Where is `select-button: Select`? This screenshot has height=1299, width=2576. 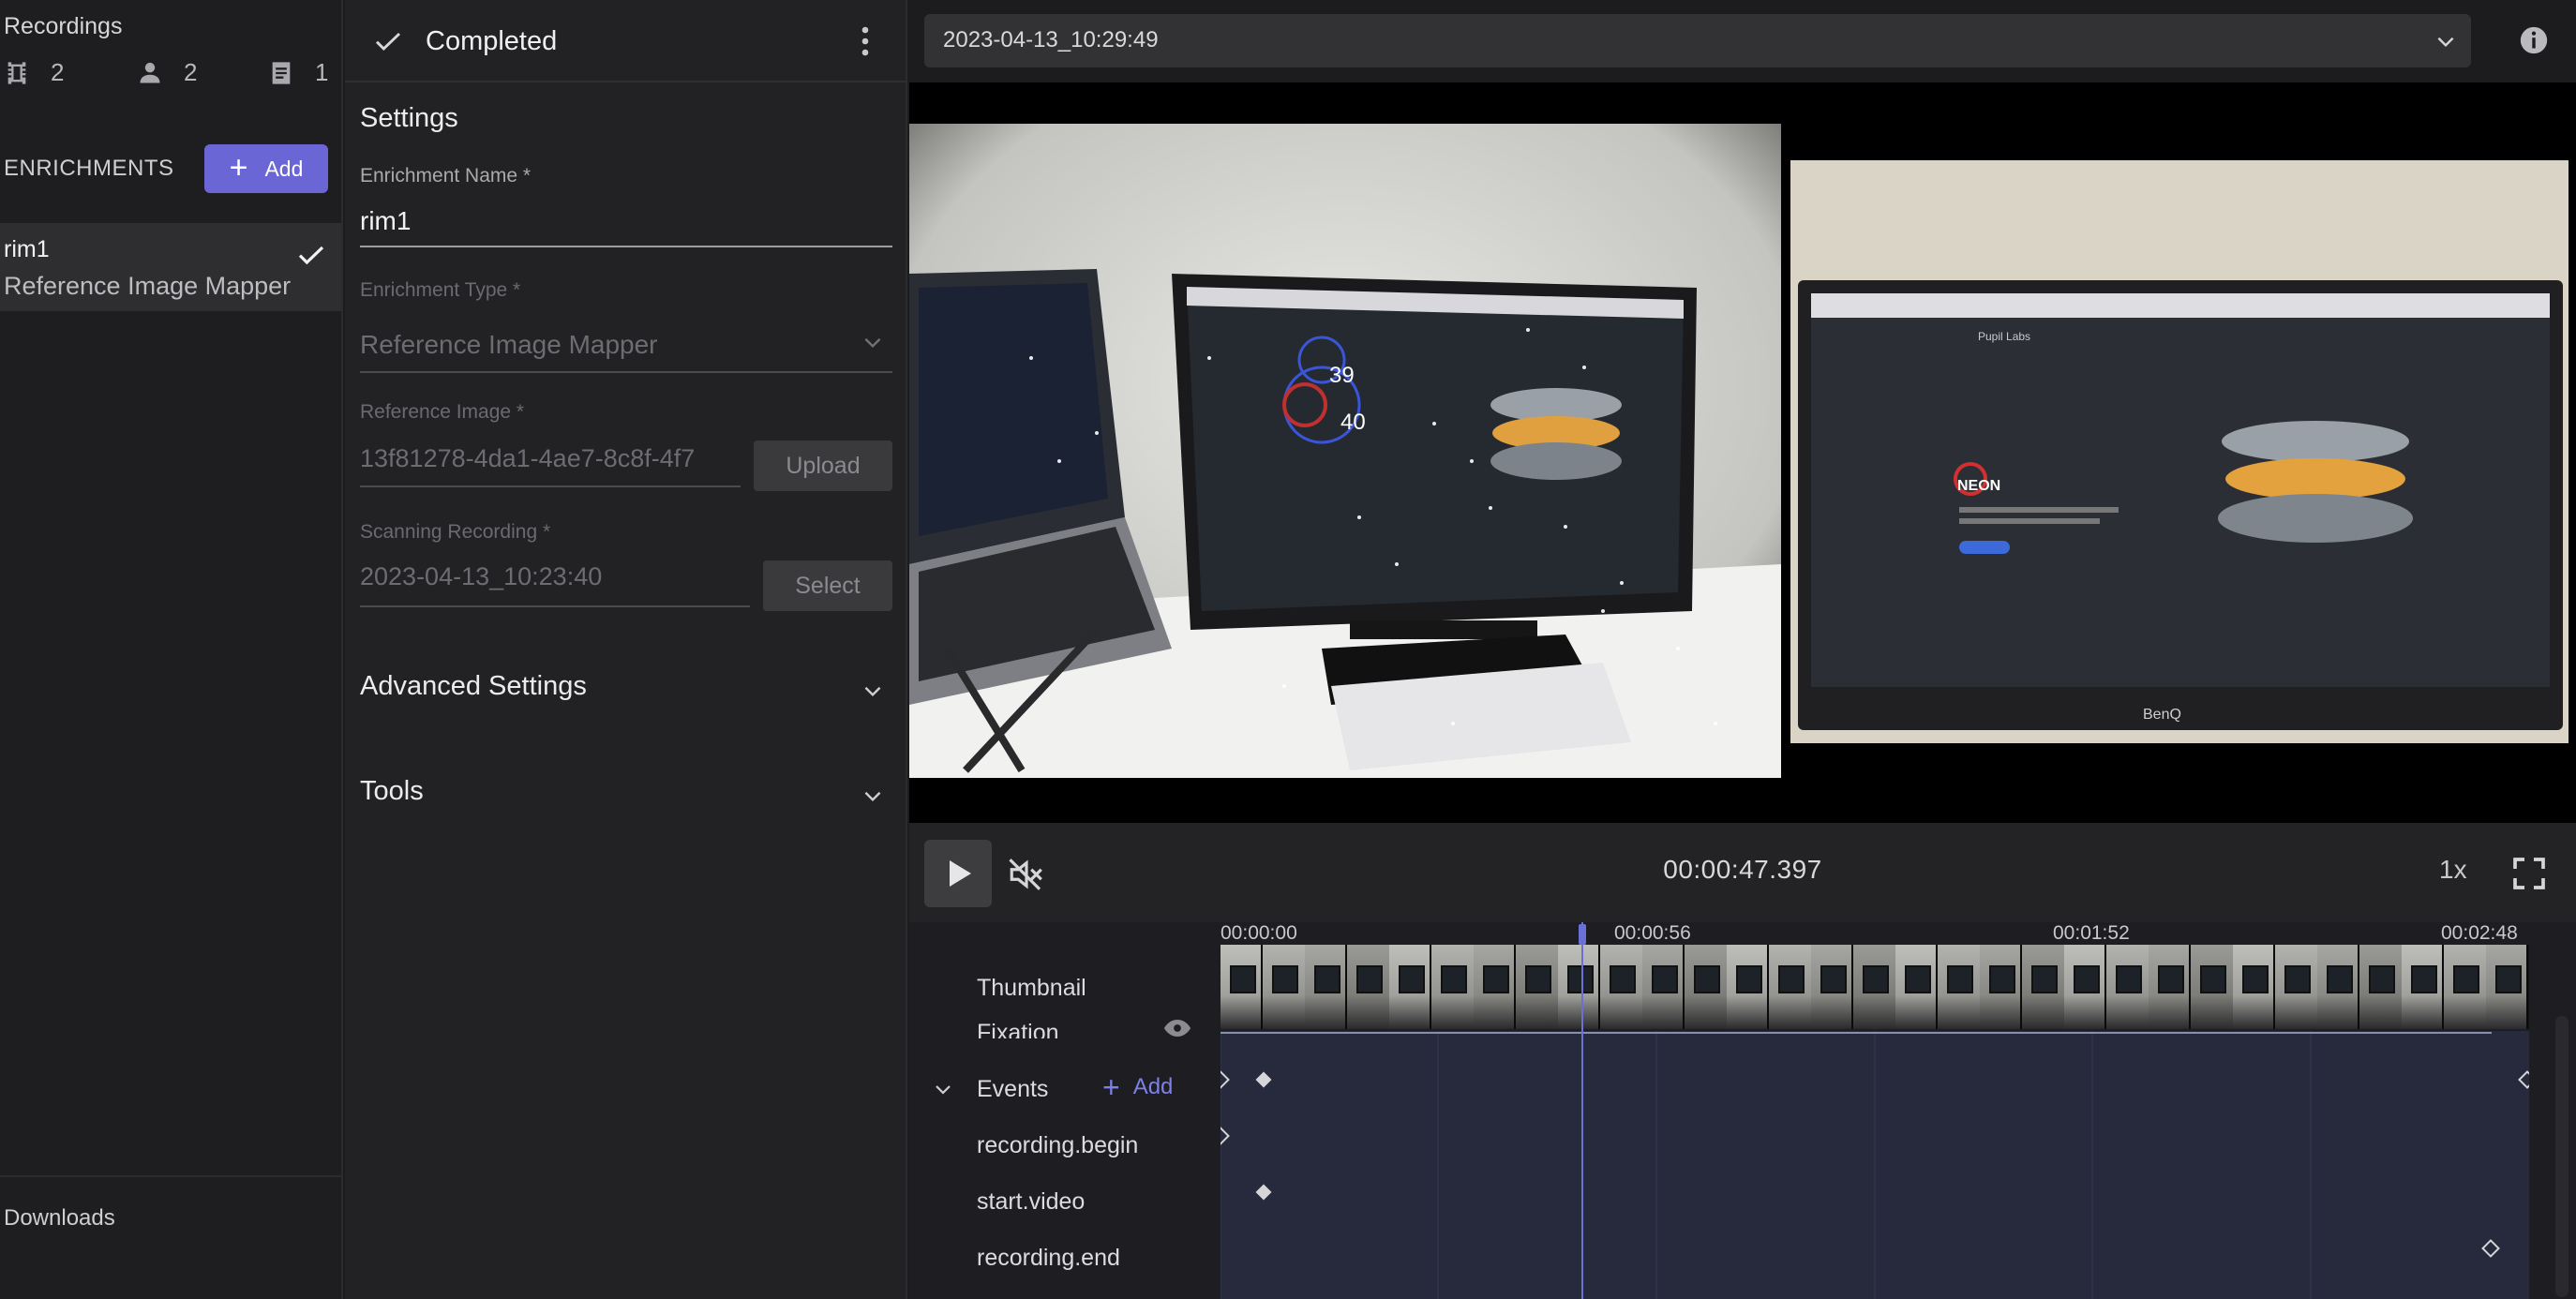 select-button: Select is located at coordinates (828, 585).